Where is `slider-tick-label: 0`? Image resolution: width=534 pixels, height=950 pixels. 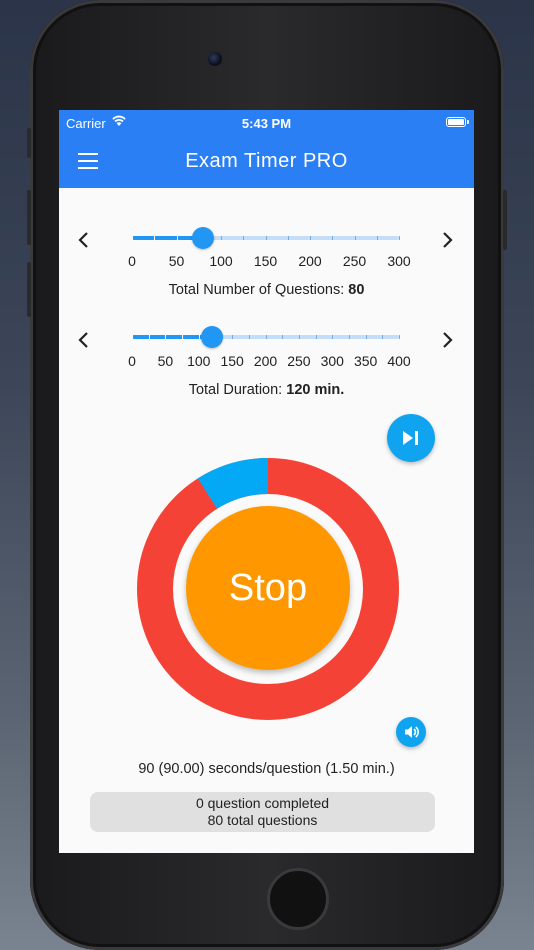
slider-tick-label: 0 is located at coordinates (132, 261).